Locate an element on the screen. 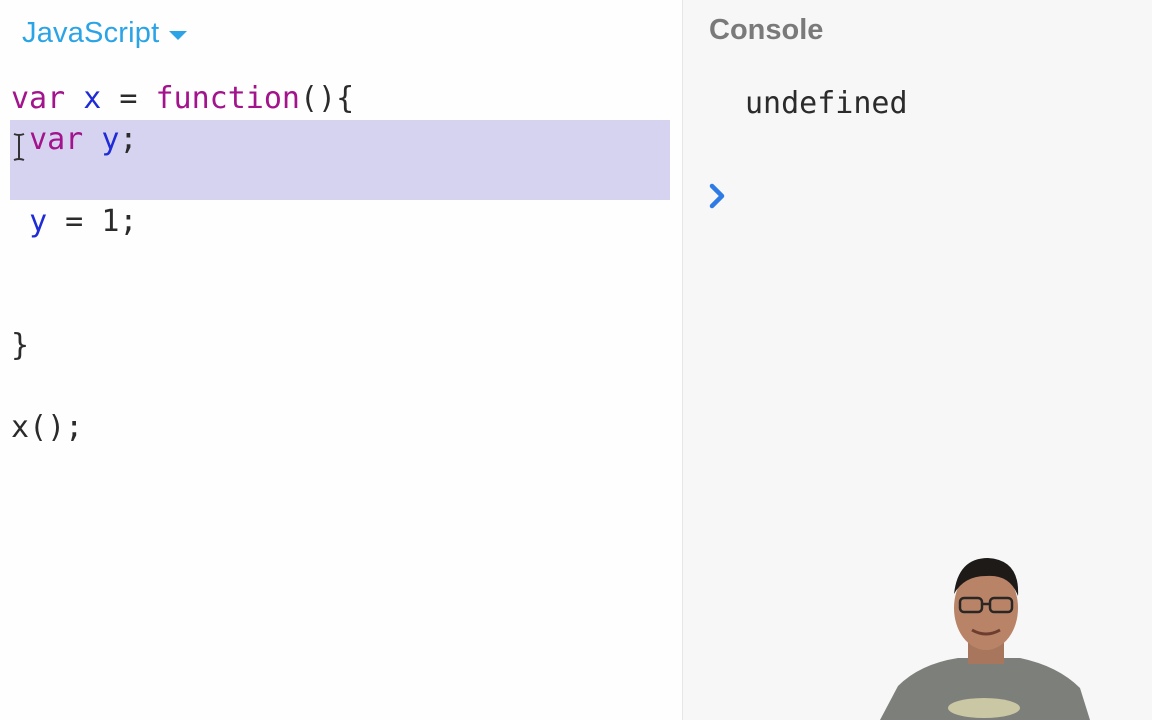  caret-down-icon is located at coordinates (178, 35).